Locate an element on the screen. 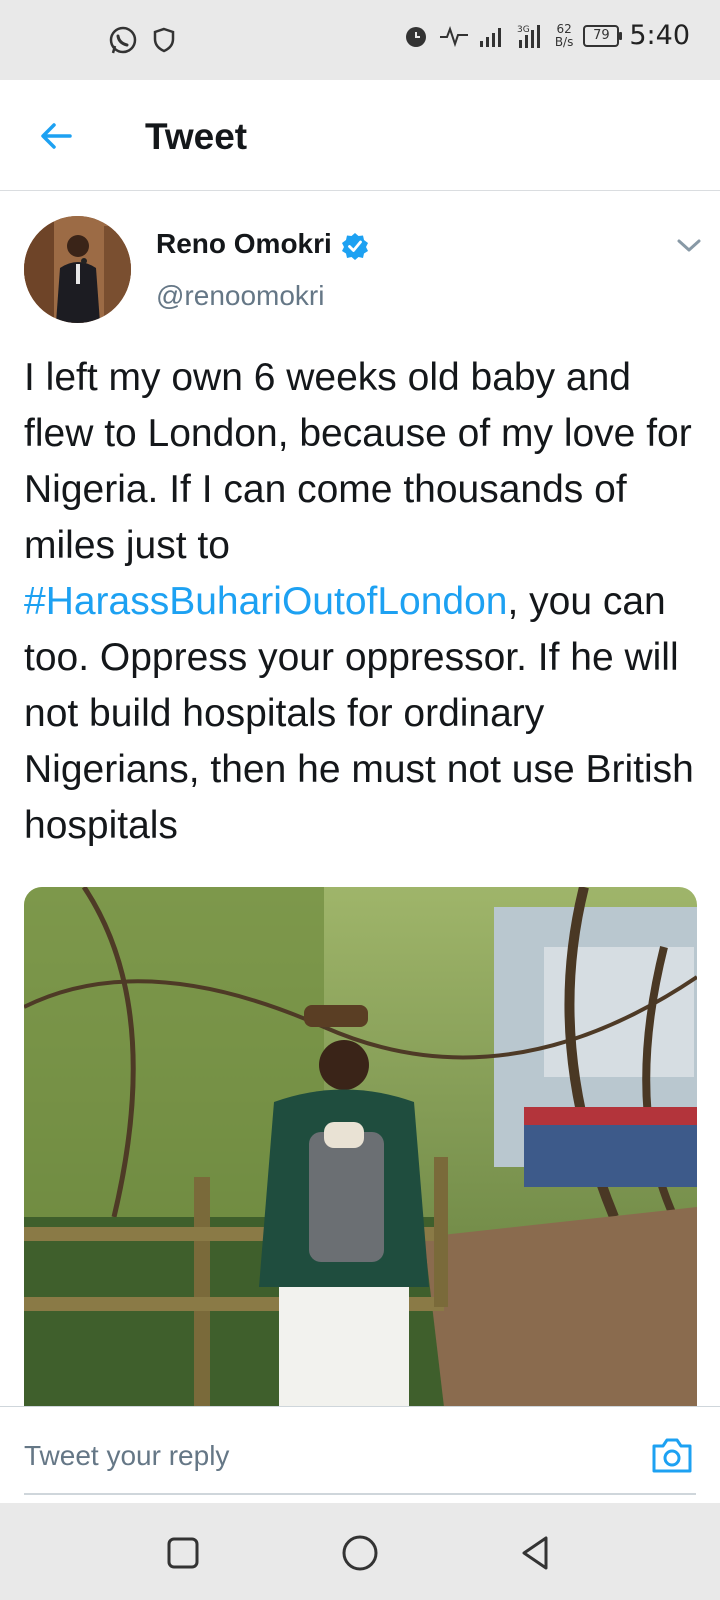  alarm-icon is located at coordinates (415, 36).